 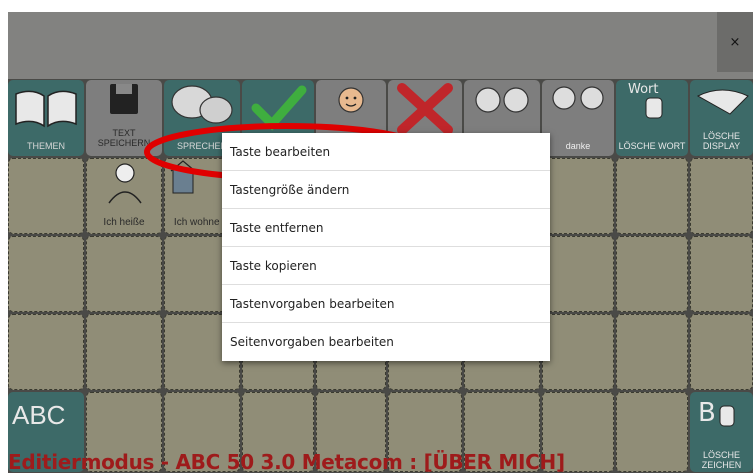 What do you see at coordinates (386, 266) in the screenshot?
I see `menu-item-taste-kopieren: Taste kopieren` at bounding box center [386, 266].